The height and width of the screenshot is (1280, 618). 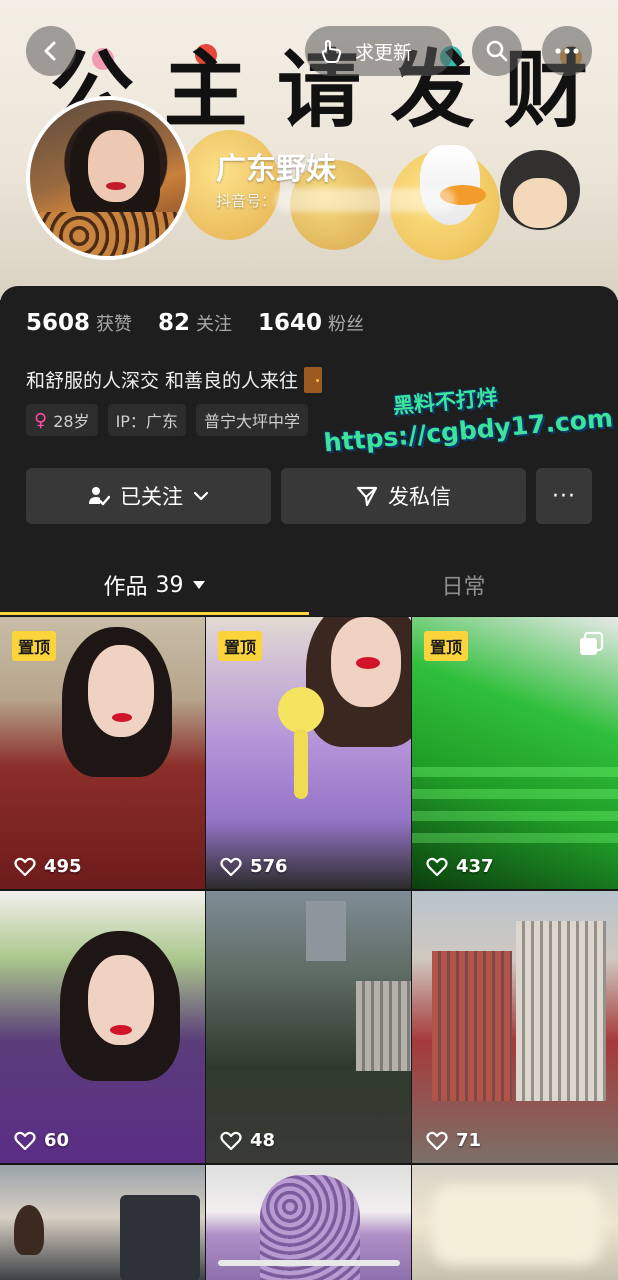 I want to click on back-button, so click(x=51, y=51).